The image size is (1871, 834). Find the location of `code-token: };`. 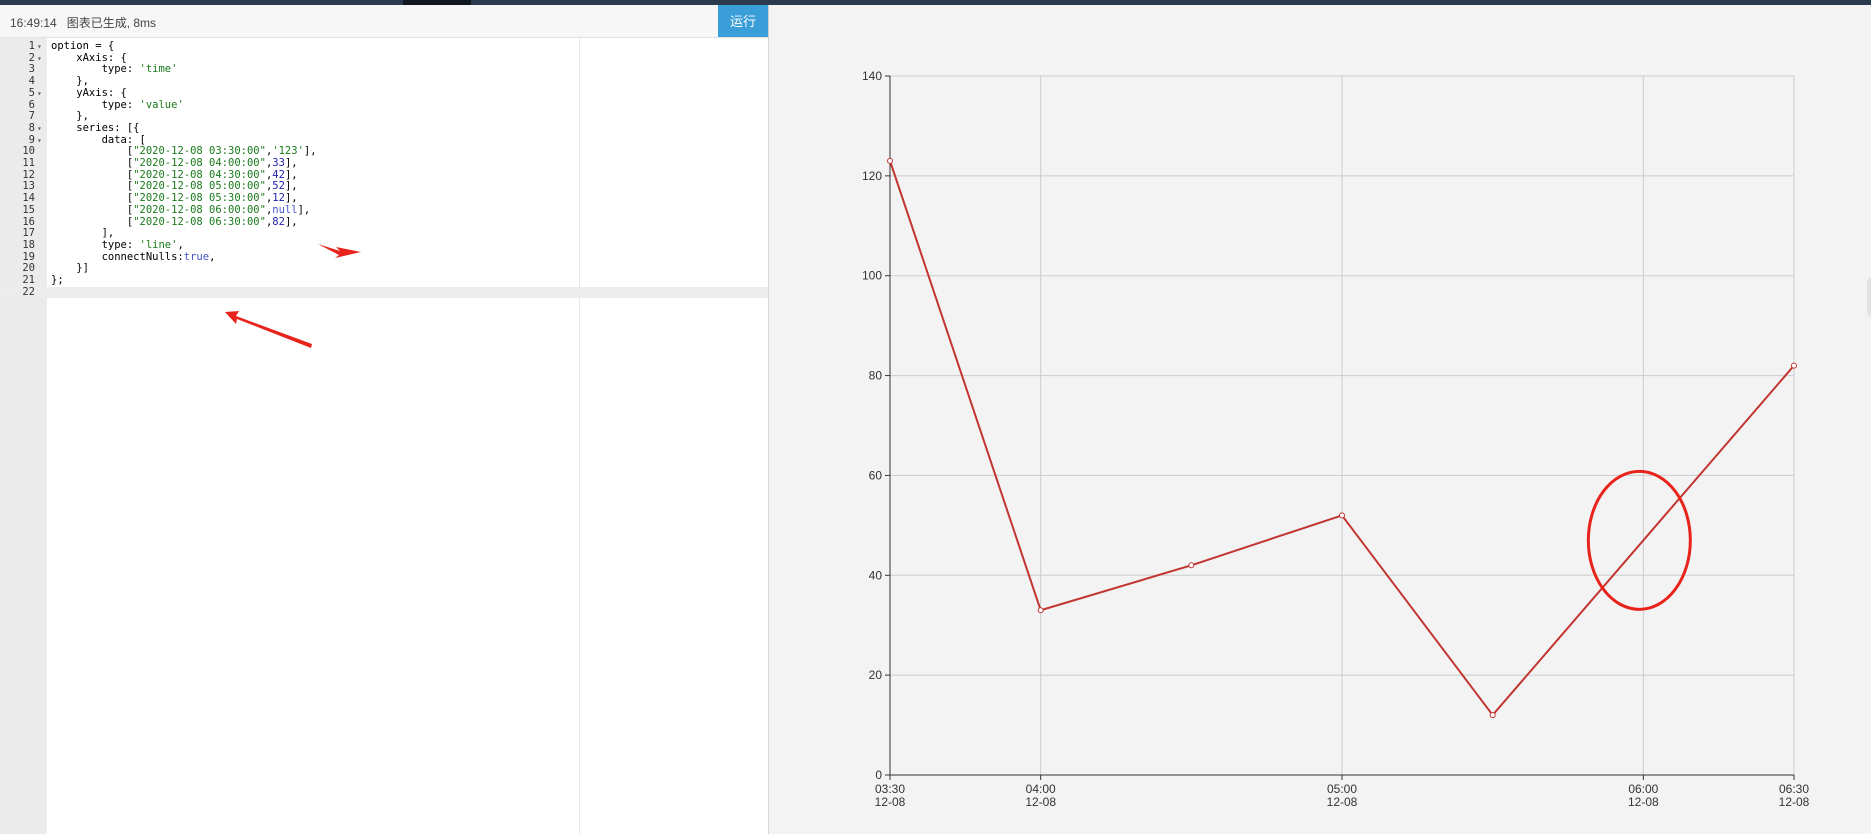

code-token: }; is located at coordinates (57, 280).